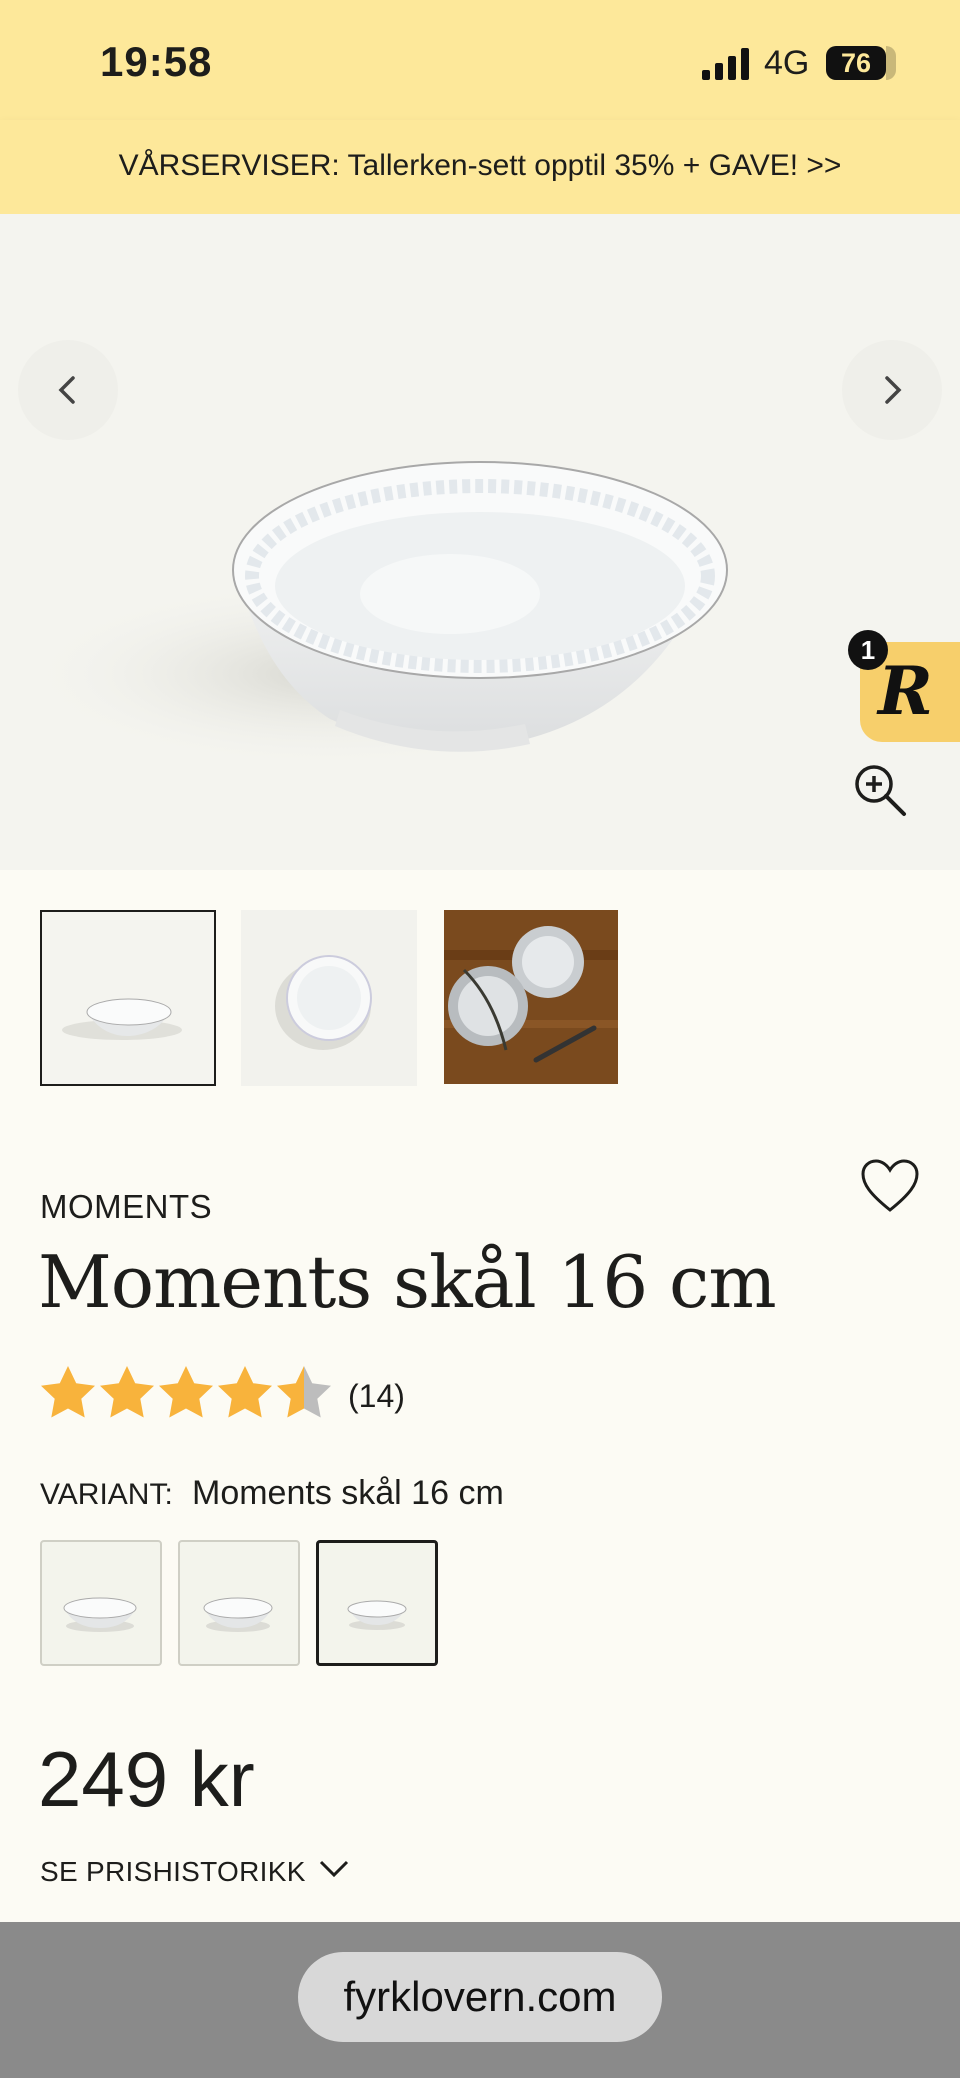 This screenshot has width=960, height=2078. I want to click on thumbnail-bowl-side, so click(128, 998).